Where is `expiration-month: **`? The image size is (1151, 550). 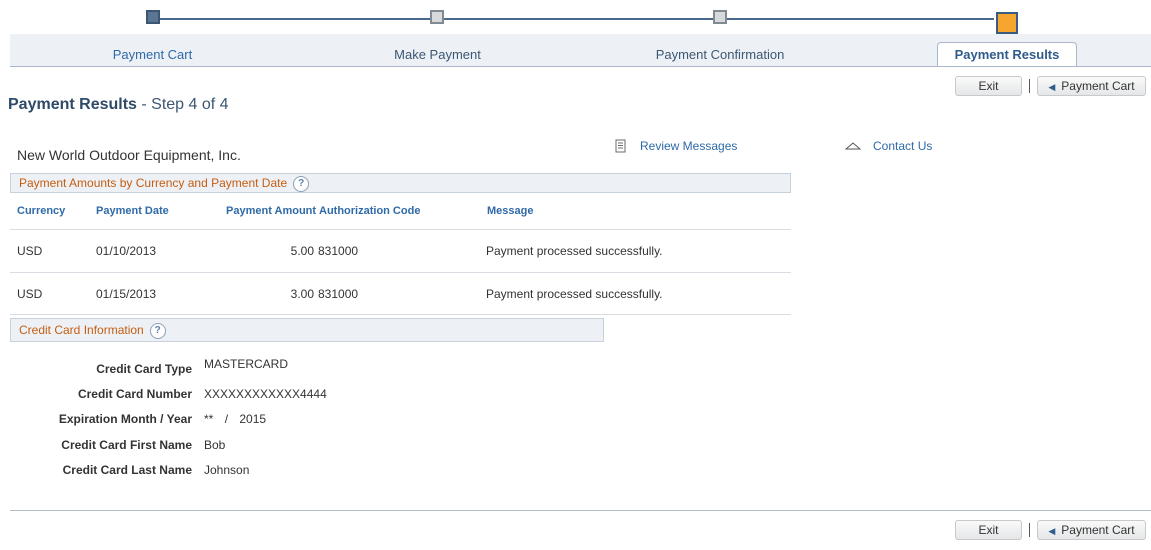 expiration-month: ** is located at coordinates (209, 419).